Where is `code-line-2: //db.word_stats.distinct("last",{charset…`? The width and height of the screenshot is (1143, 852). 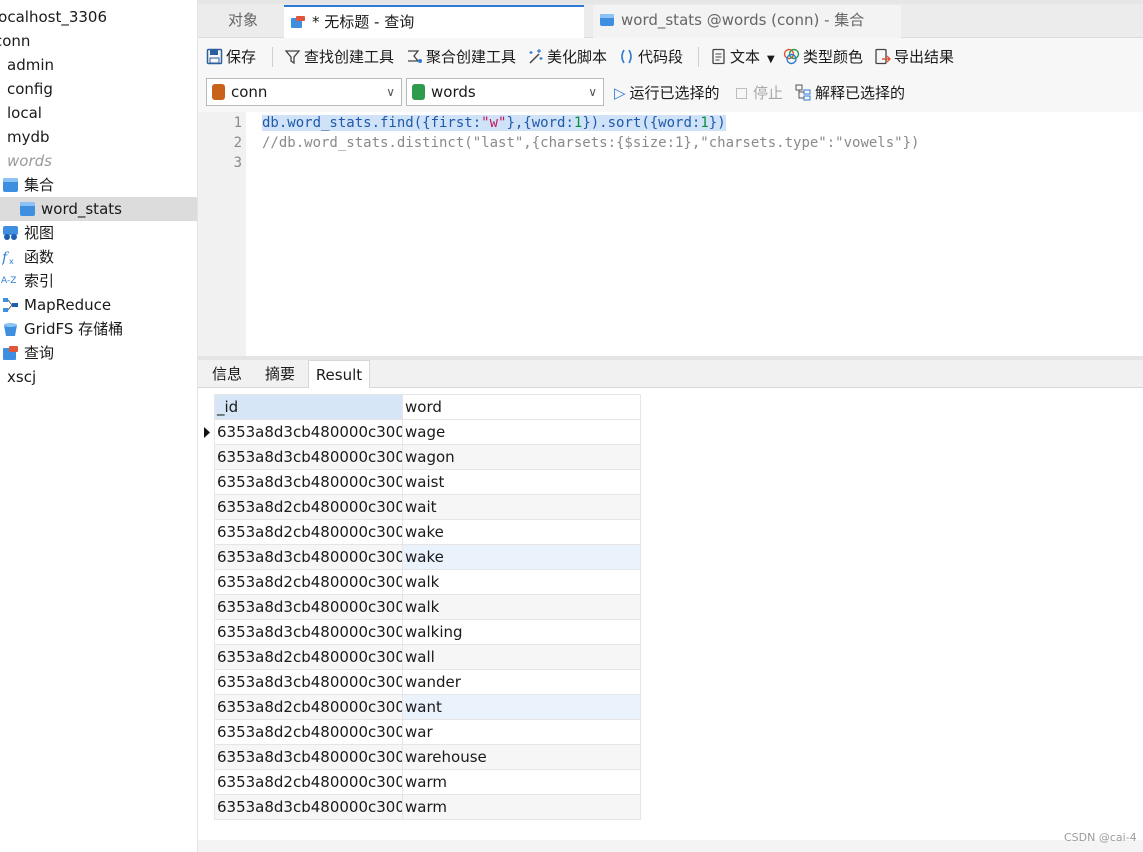
code-line-2: //db.word_stats.distinct("last",{charset… is located at coordinates (590, 143).